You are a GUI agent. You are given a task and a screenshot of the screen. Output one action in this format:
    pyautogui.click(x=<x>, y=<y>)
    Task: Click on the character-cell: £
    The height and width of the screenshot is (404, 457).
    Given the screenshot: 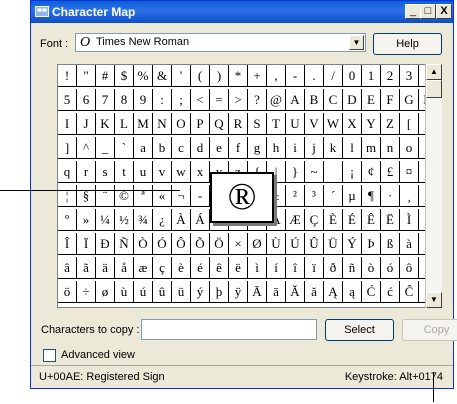 What is the action you would take?
    pyautogui.click(x=390, y=172)
    